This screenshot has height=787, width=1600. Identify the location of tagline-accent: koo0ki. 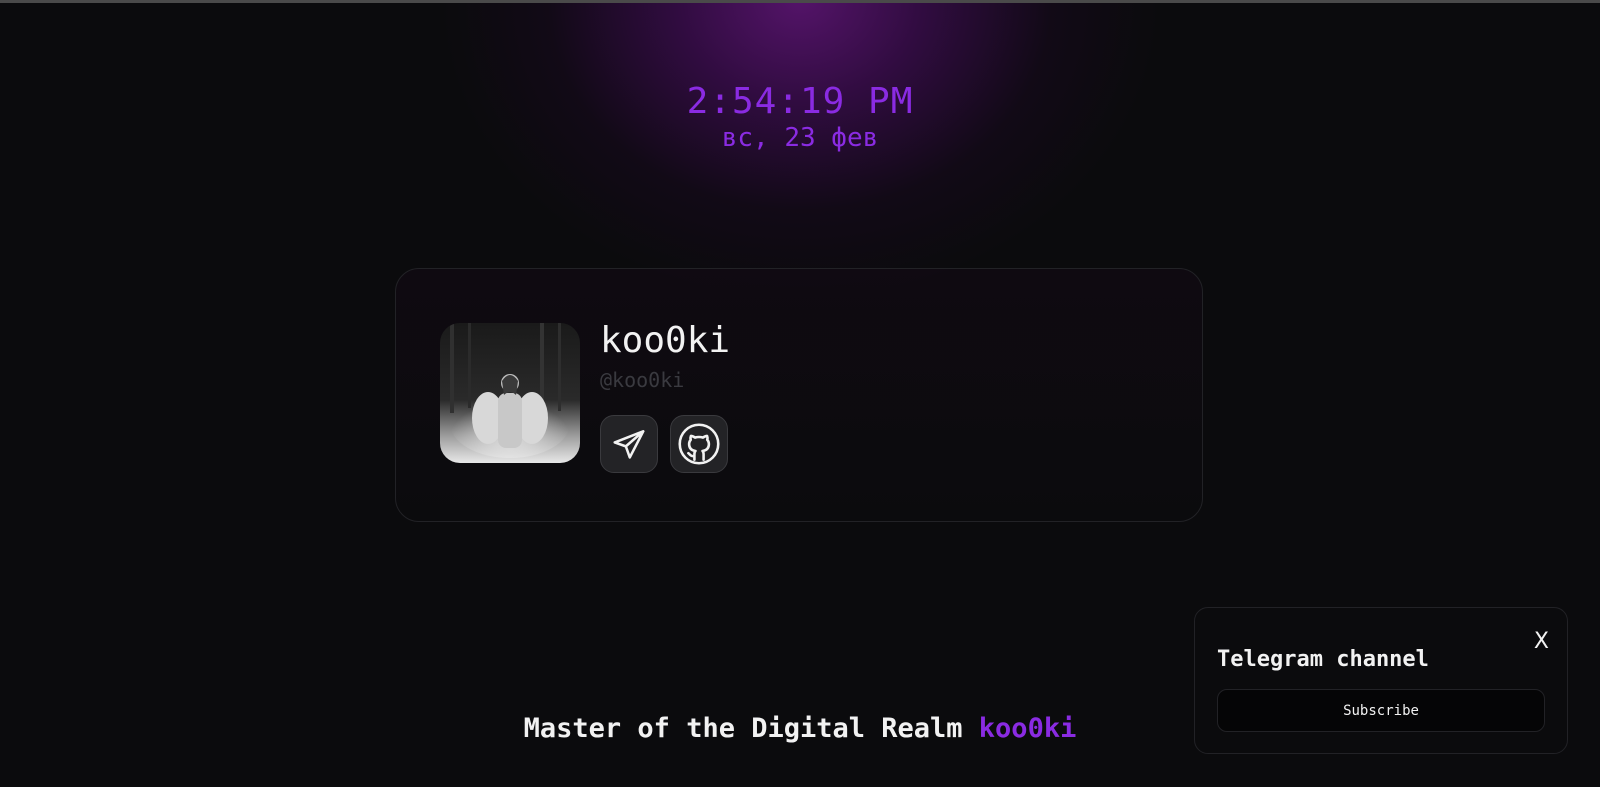
(1027, 728).